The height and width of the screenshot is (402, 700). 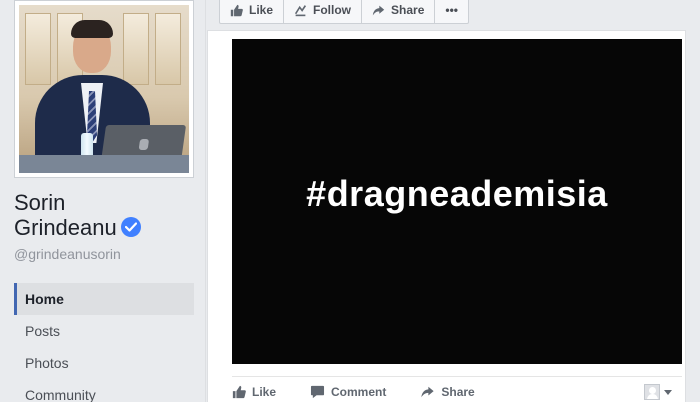 I want to click on page-action-bar: Like Follow Share •••, so click(x=344, y=12).